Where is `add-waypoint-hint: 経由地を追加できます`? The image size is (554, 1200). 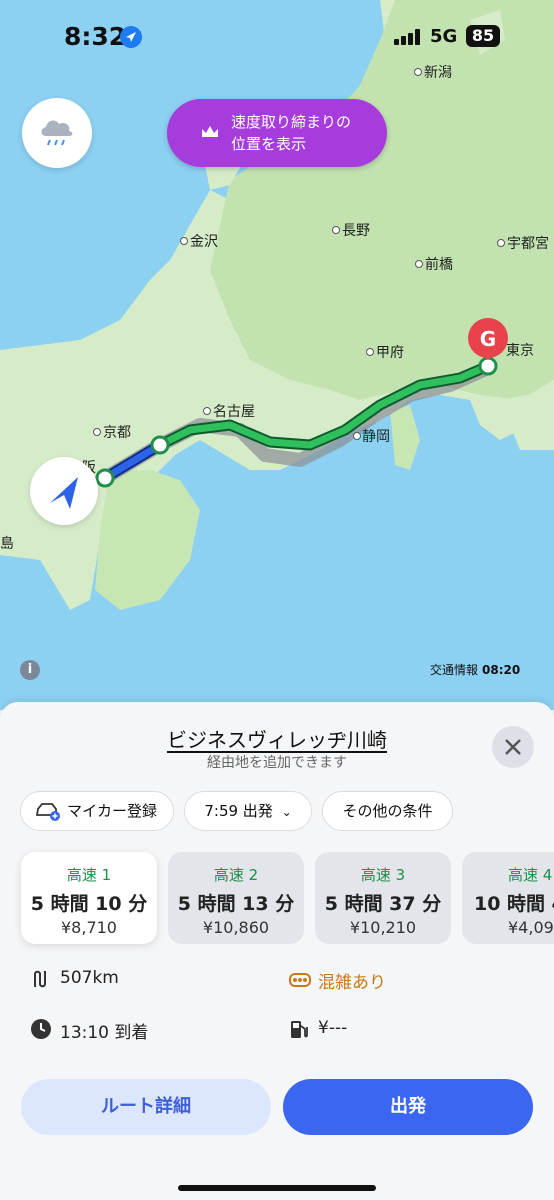
add-waypoint-hint: 経由地を追加できます is located at coordinates (277, 762).